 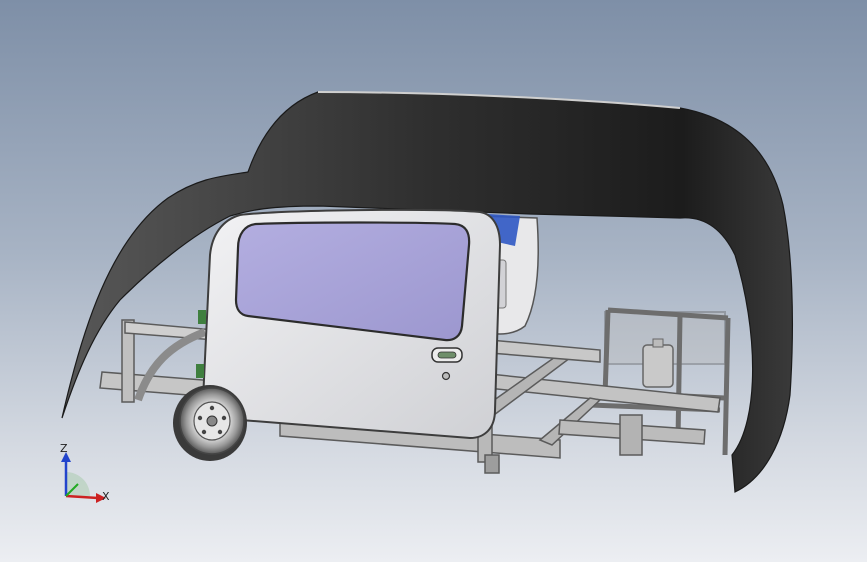 I want to click on rear-tank, so click(x=658, y=363).